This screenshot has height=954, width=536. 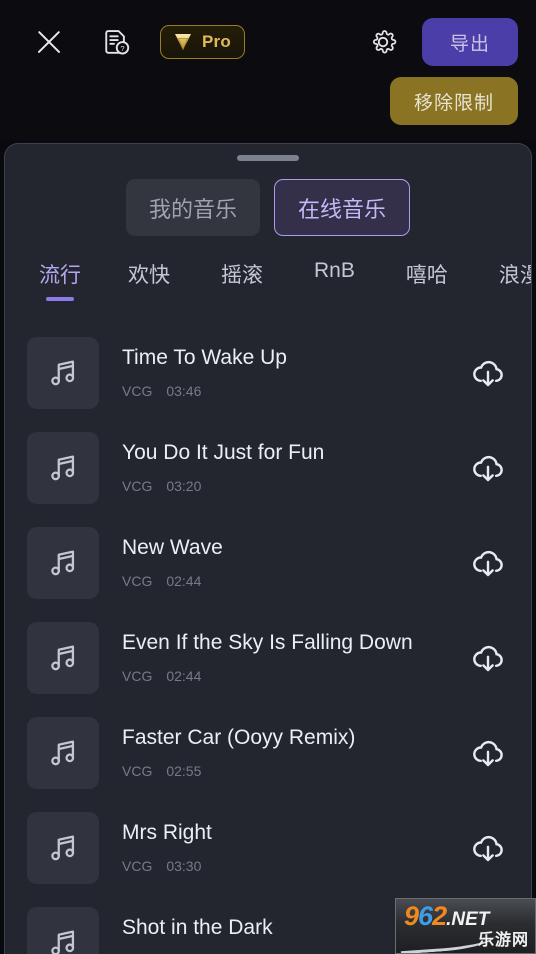 What do you see at coordinates (294, 752) in the screenshot?
I see `song-info: Faster Car (Ooyy Remix) VCG 02:55` at bounding box center [294, 752].